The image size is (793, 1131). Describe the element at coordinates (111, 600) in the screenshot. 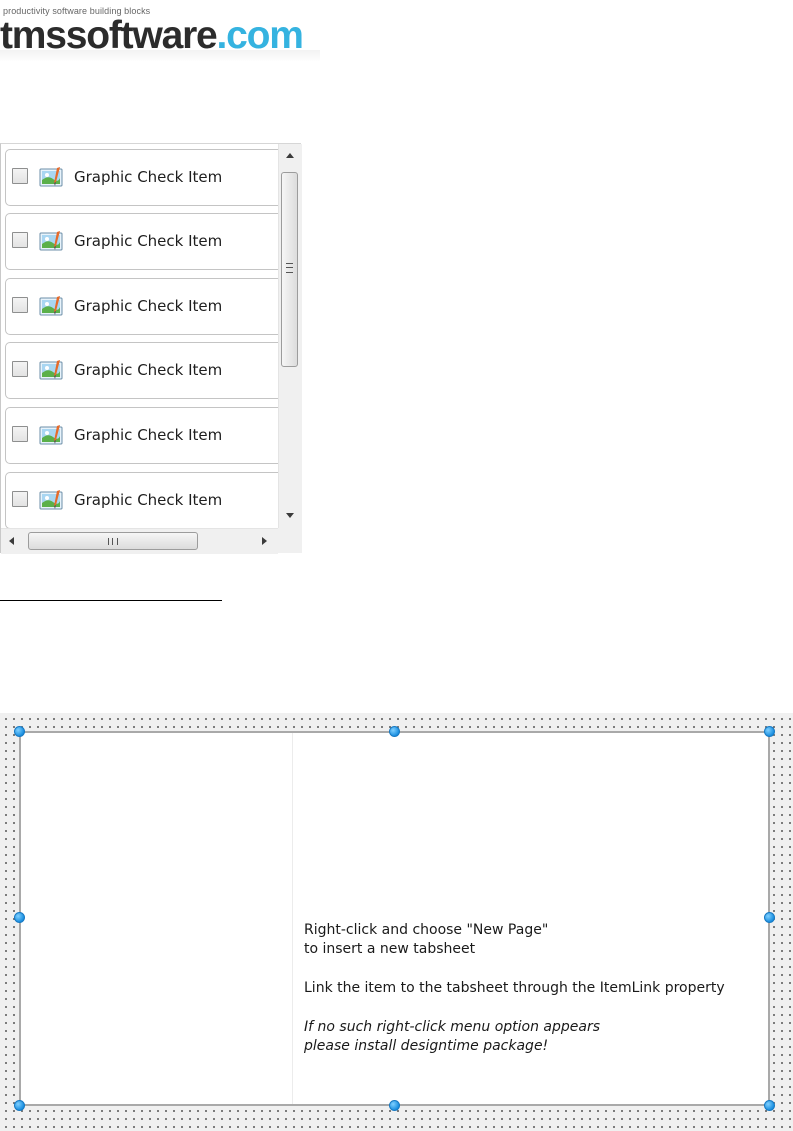

I see `separator-line` at that location.